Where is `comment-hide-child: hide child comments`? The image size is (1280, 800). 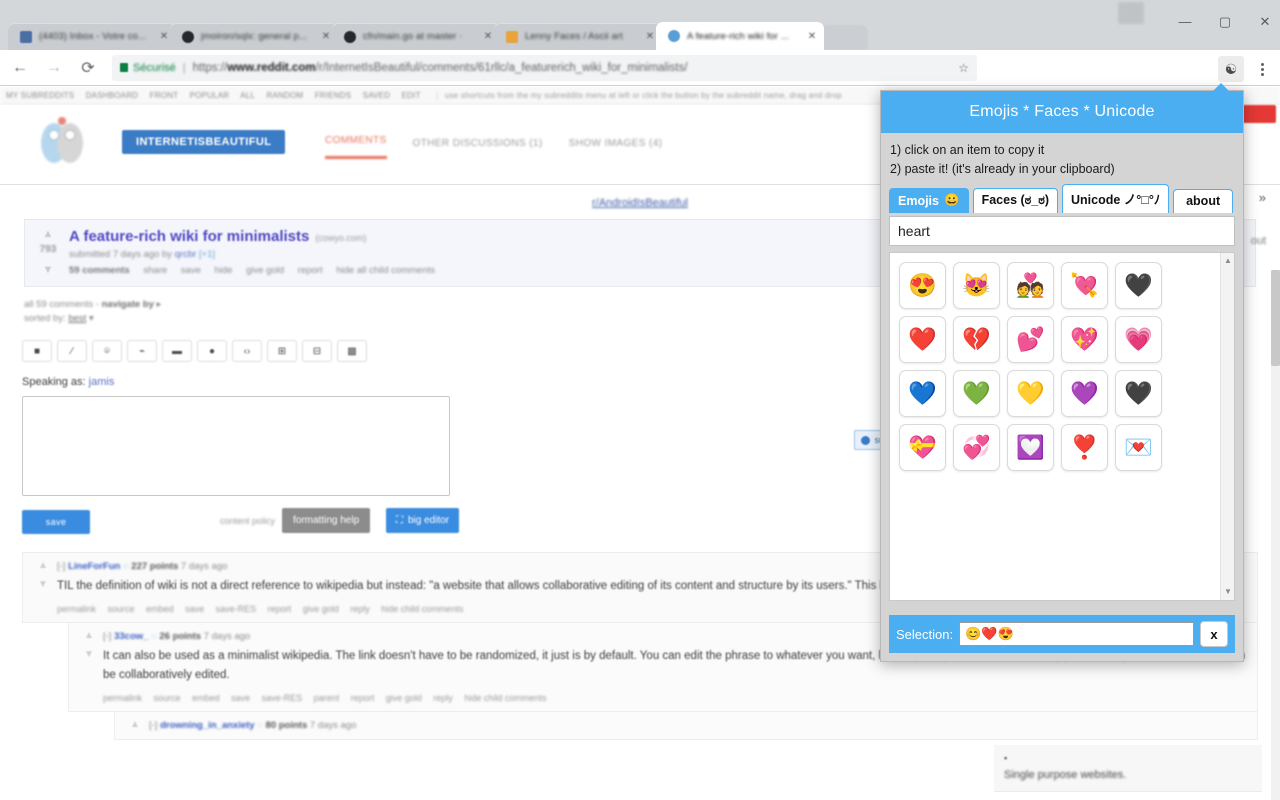 comment-hide-child: hide child comments is located at coordinates (505, 698).